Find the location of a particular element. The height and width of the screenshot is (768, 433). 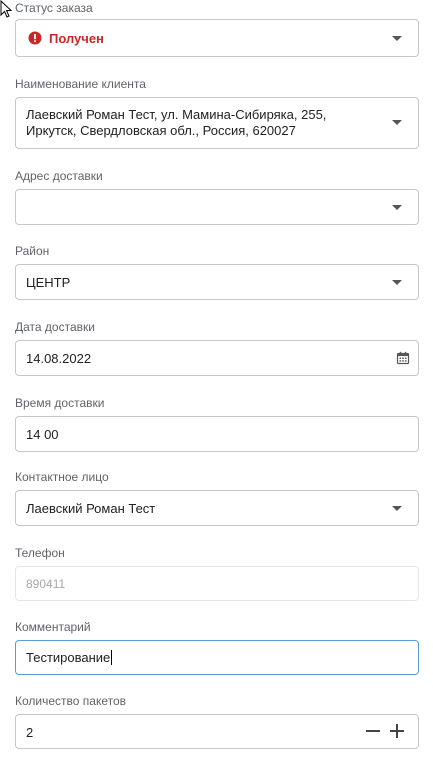

text-caret is located at coordinates (112, 657).